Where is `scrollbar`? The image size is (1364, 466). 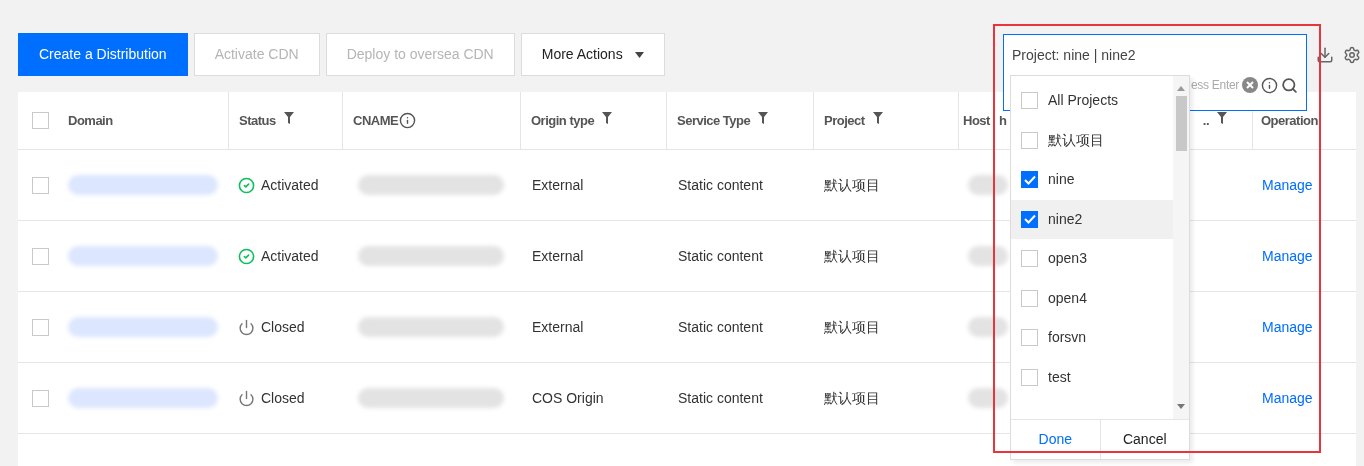 scrollbar is located at coordinates (1181, 247).